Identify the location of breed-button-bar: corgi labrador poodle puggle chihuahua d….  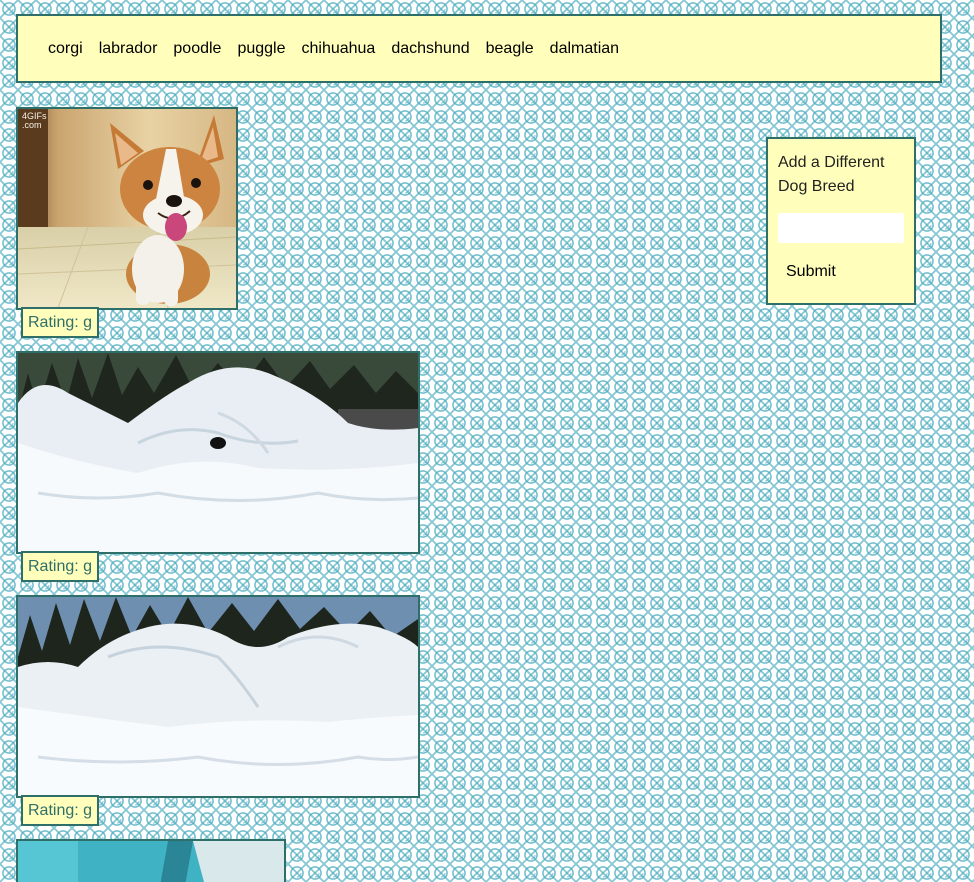
(479, 48).